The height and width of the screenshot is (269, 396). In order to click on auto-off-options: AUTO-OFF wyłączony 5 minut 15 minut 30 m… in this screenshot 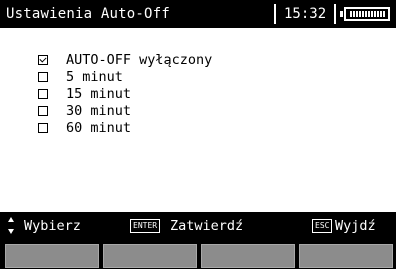, I will do `click(125, 94)`.